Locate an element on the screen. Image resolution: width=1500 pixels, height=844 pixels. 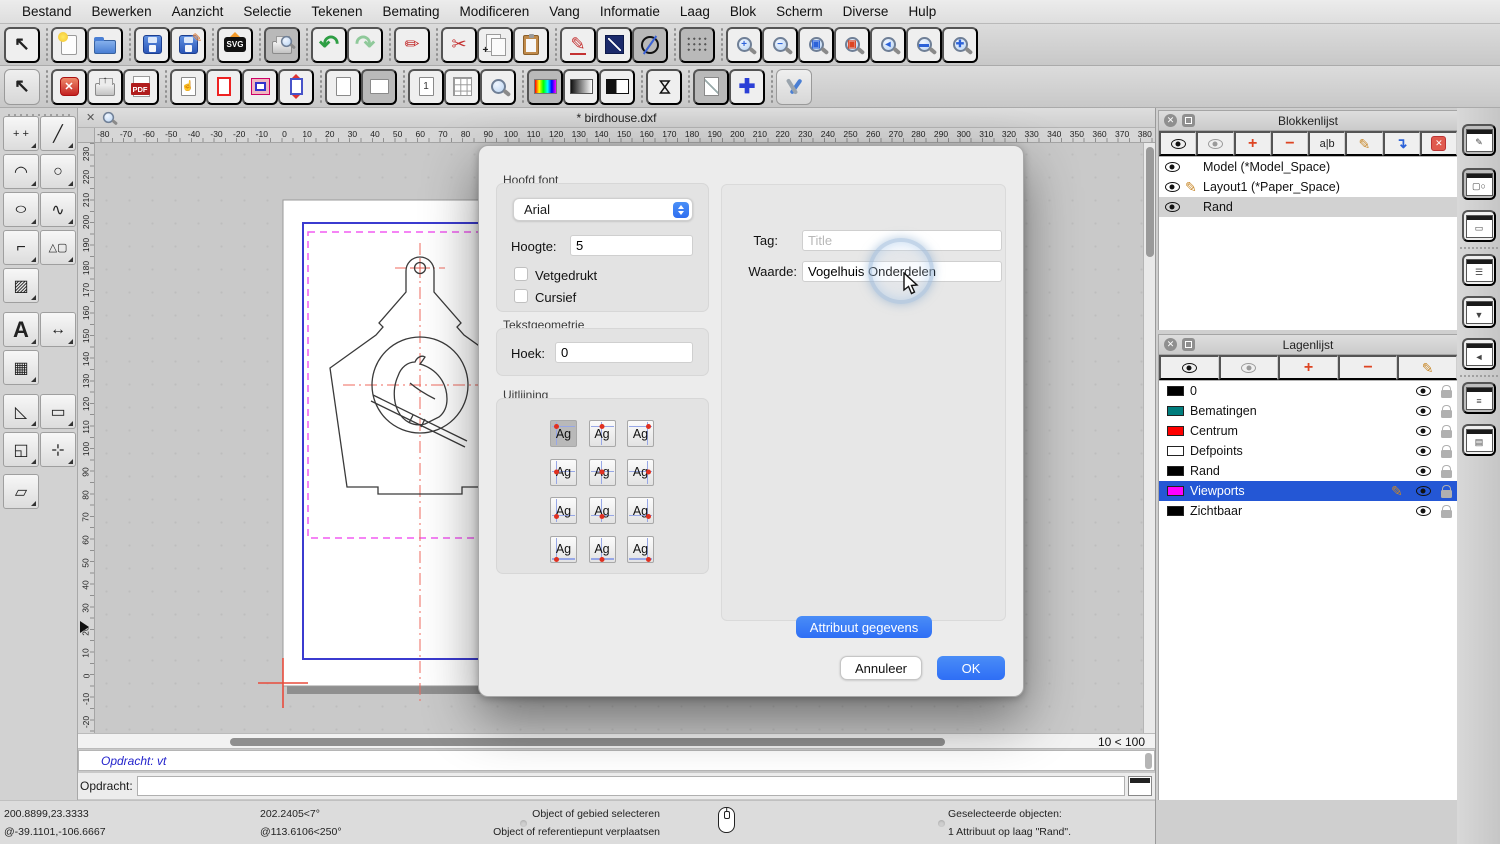
single-page-button: 1 is located at coordinates (426, 86).